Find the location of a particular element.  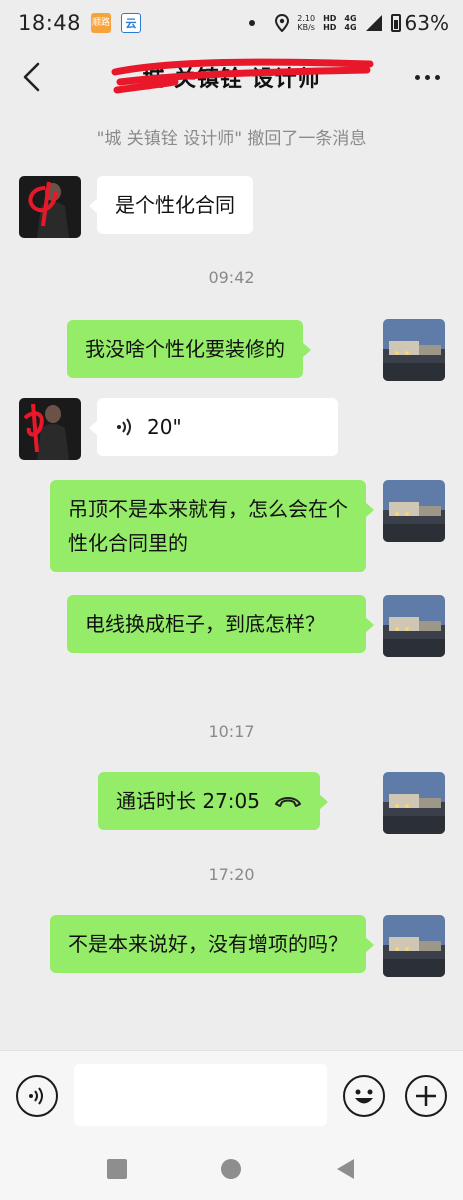

triangle-back-icon is located at coordinates (345, 1169).